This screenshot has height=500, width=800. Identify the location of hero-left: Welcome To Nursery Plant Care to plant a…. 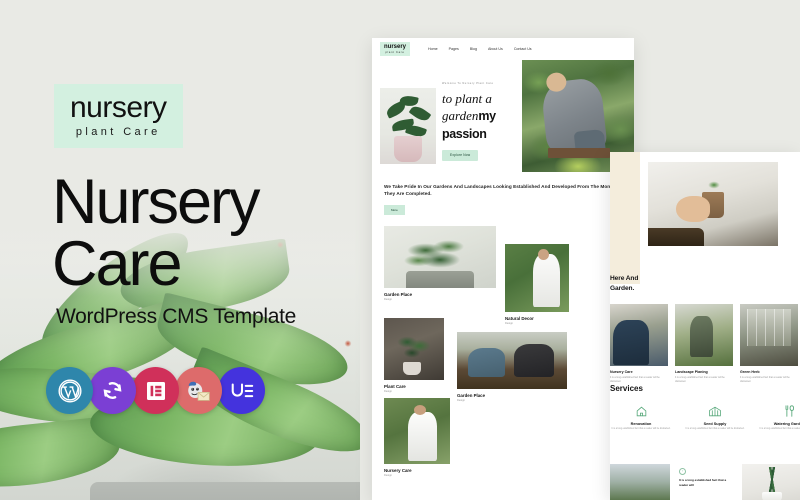
(447, 116).